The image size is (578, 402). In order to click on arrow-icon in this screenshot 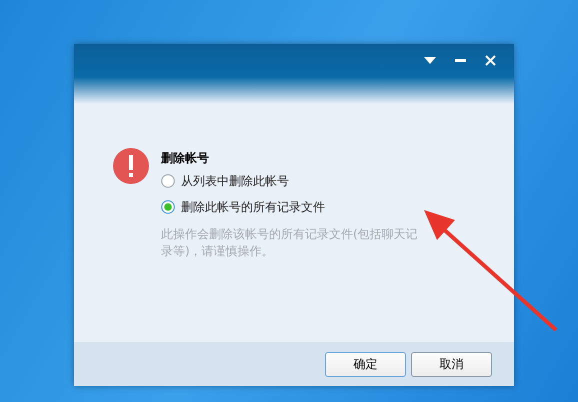, I will do `click(491, 271)`.